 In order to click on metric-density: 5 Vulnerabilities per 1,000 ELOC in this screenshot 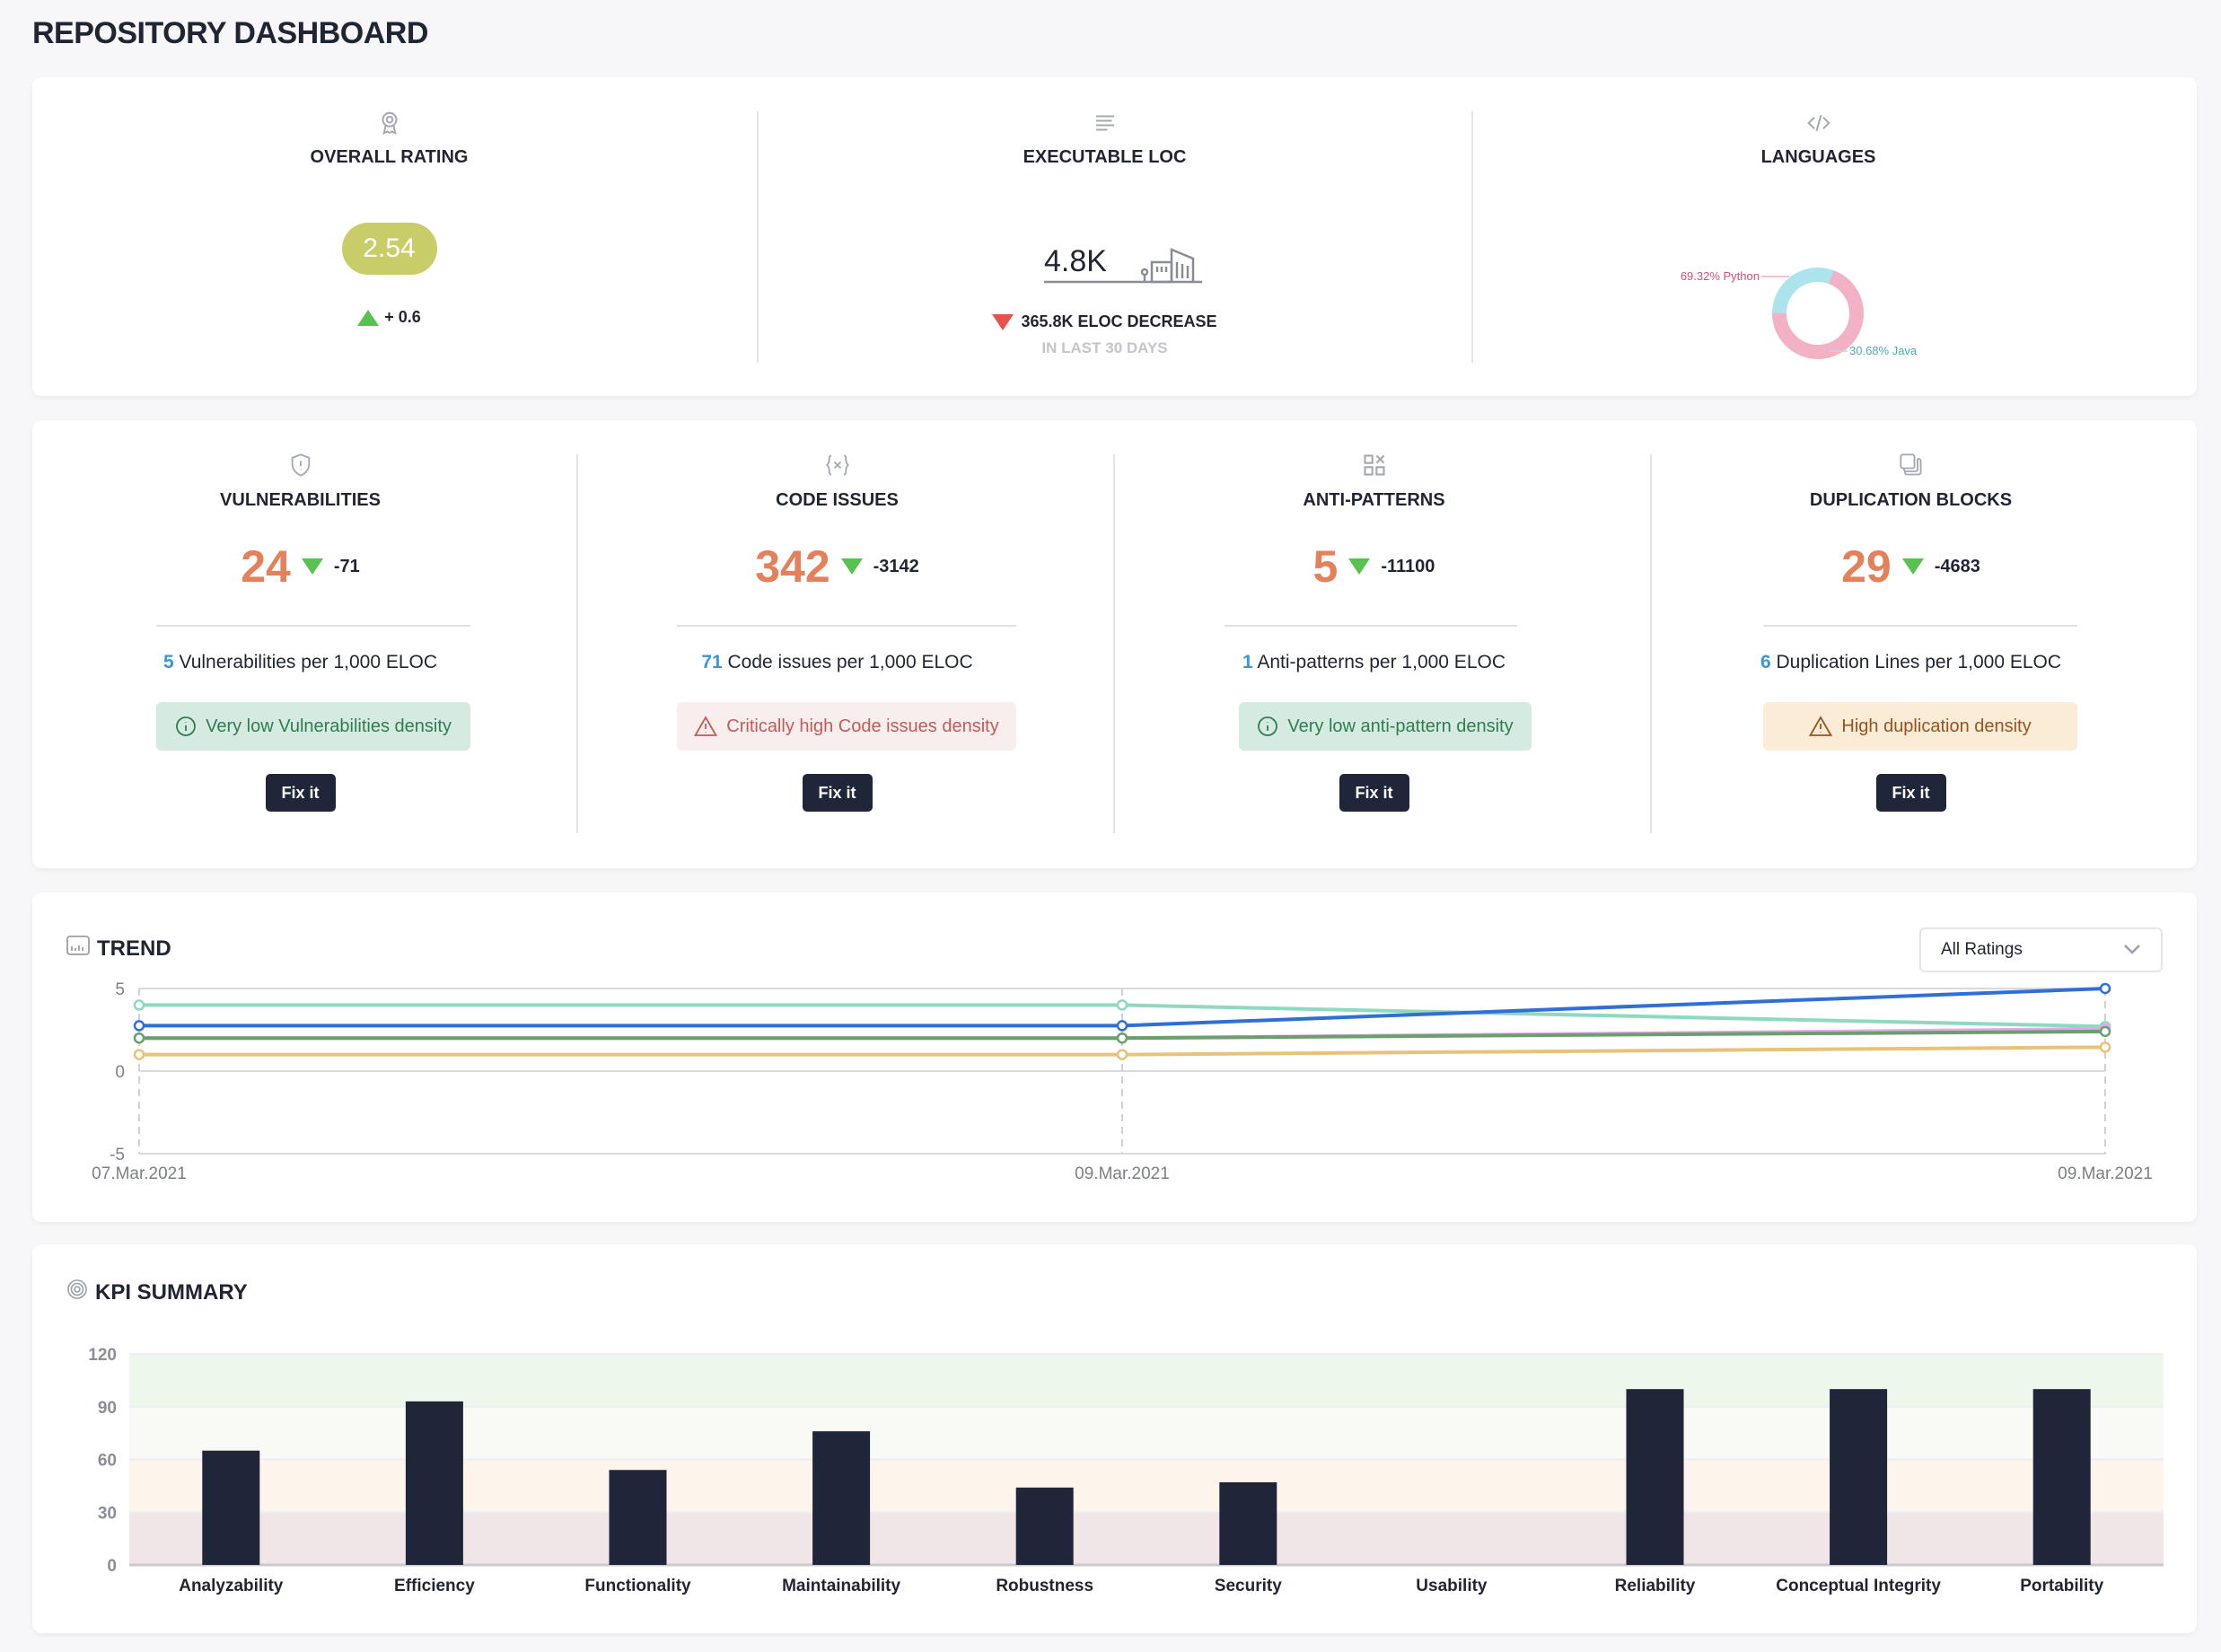, I will do `click(300, 662)`.